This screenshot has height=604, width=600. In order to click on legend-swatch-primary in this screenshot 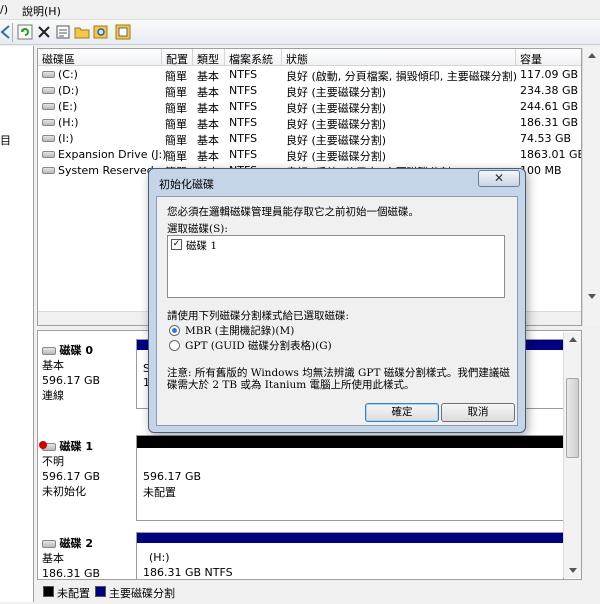, I will do `click(100, 591)`.